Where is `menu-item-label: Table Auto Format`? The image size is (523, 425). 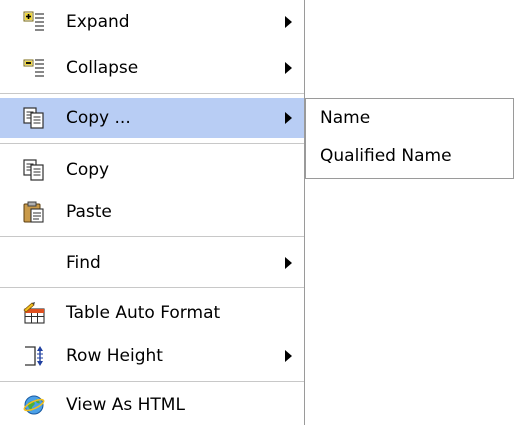 menu-item-label: Table Auto Format is located at coordinates (143, 313).